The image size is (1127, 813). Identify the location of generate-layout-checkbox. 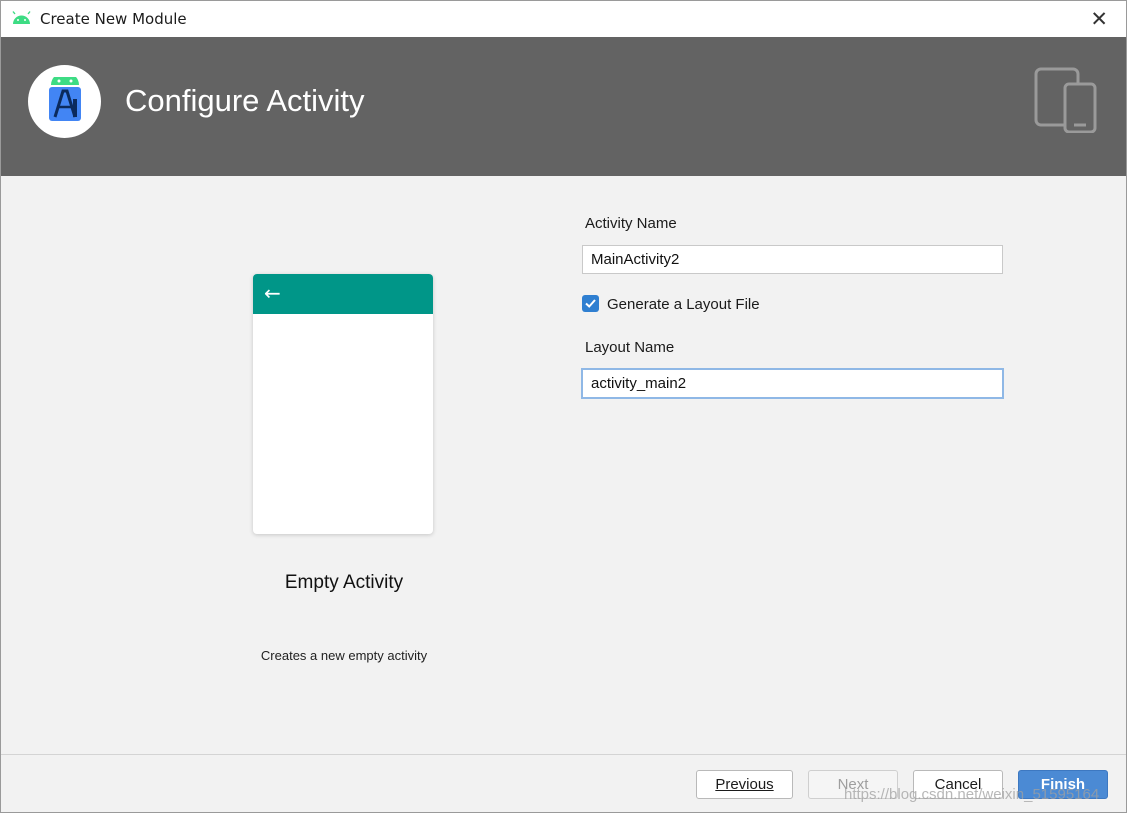
(590, 303).